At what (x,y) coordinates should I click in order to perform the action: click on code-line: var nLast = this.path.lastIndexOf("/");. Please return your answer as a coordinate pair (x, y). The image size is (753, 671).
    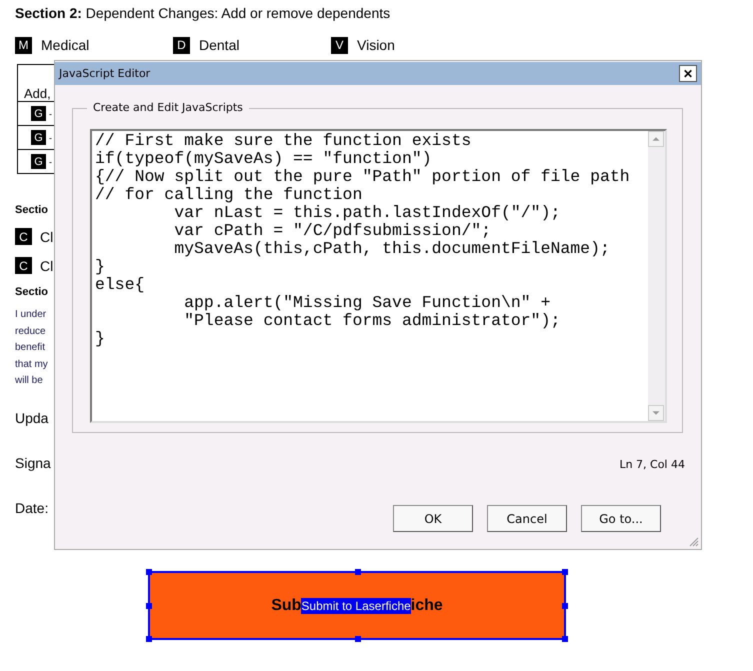
    Looking at the image, I should click on (367, 213).